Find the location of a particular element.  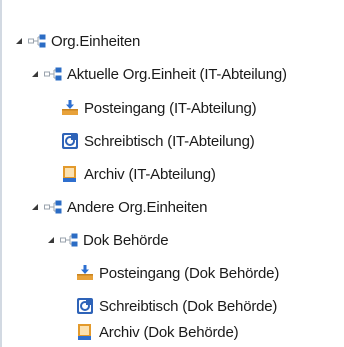

tree-leaf-archive-dok: Archiv (Dok Behörde) is located at coordinates (157, 331).